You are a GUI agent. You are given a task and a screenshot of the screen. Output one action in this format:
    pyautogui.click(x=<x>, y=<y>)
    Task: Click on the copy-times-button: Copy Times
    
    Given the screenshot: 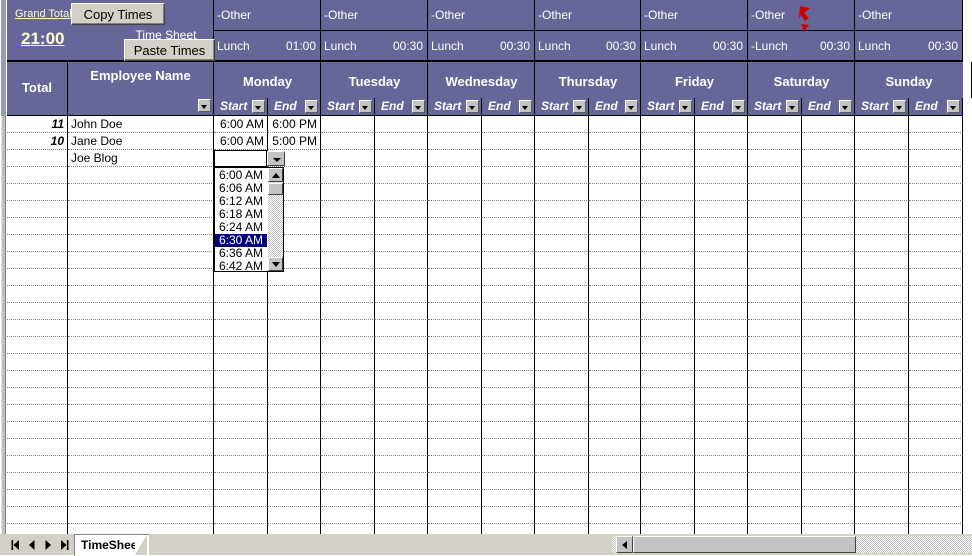 What is the action you would take?
    pyautogui.click(x=118, y=14)
    